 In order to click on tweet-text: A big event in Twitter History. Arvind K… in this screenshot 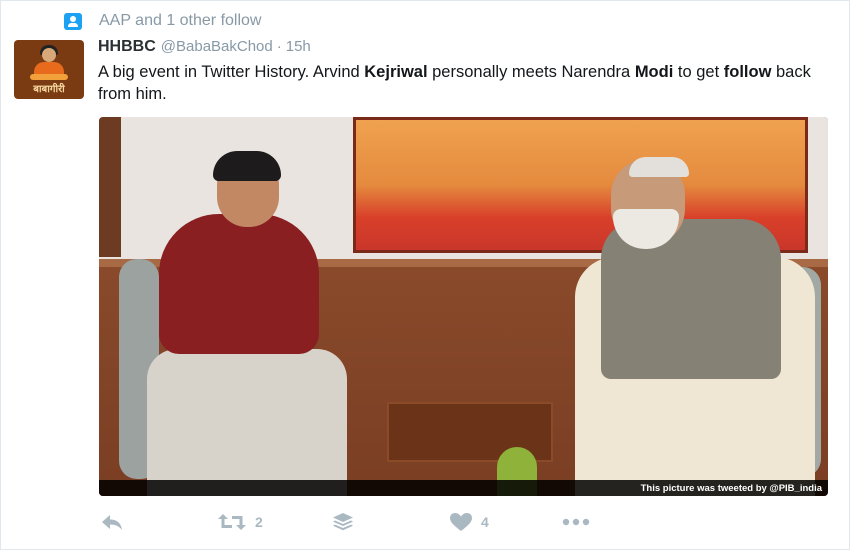, I will do `click(465, 83)`.